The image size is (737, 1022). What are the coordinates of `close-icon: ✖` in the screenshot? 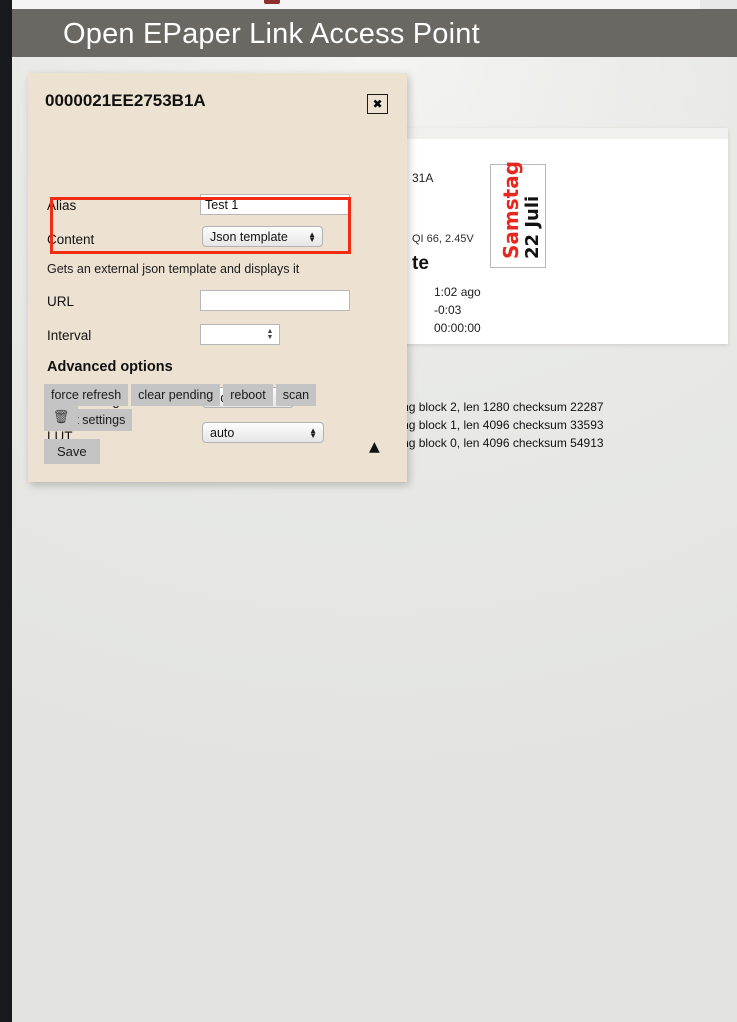 It's located at (377, 104).